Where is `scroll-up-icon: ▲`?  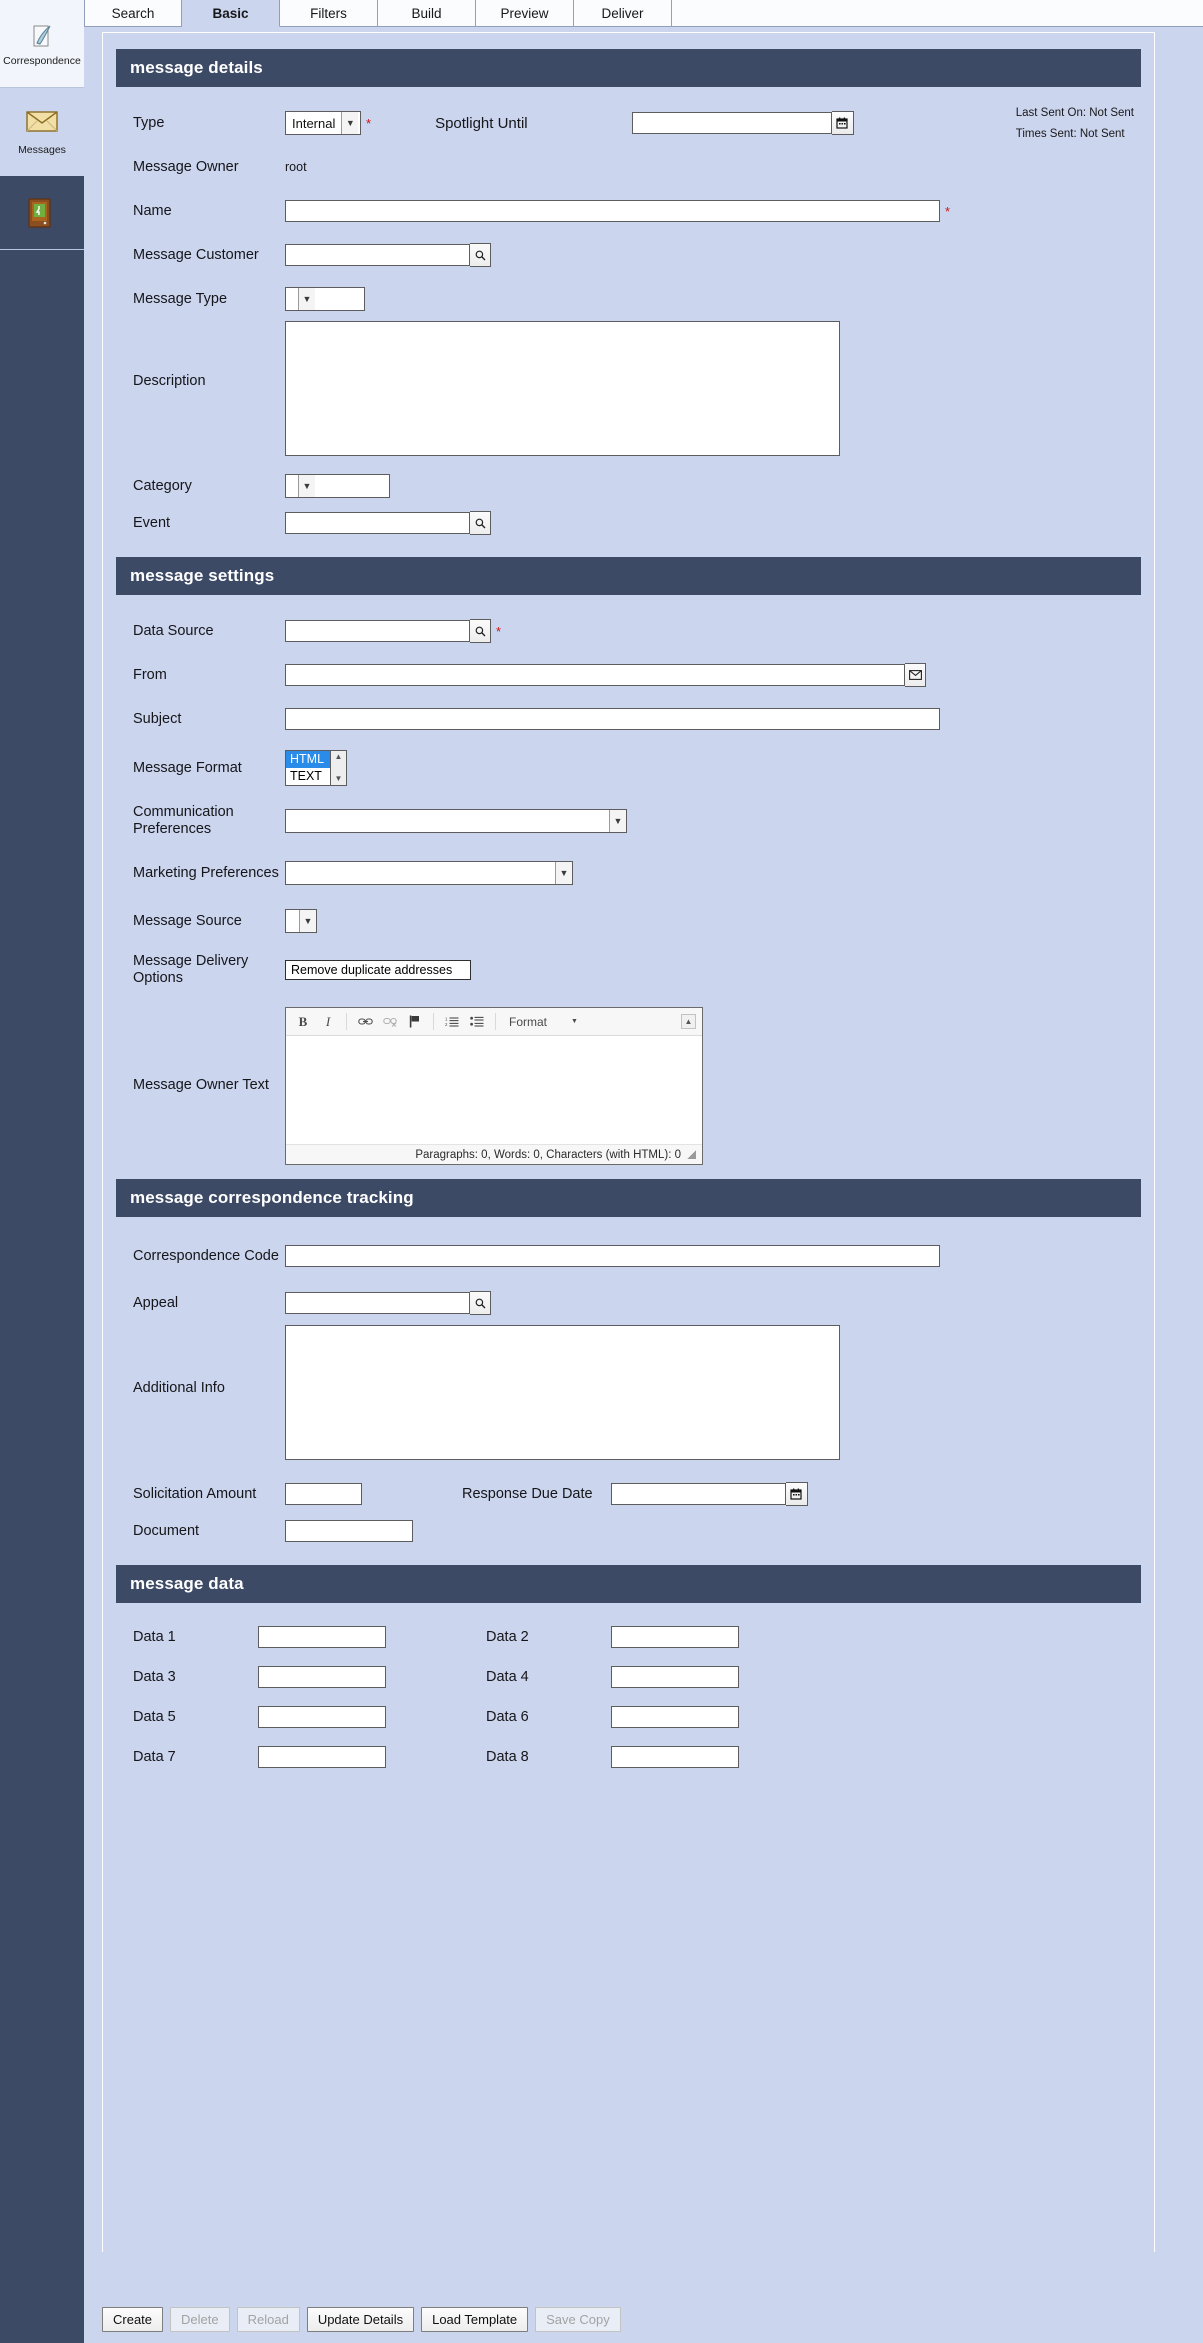
scroll-up-icon: ▲ is located at coordinates (339, 757).